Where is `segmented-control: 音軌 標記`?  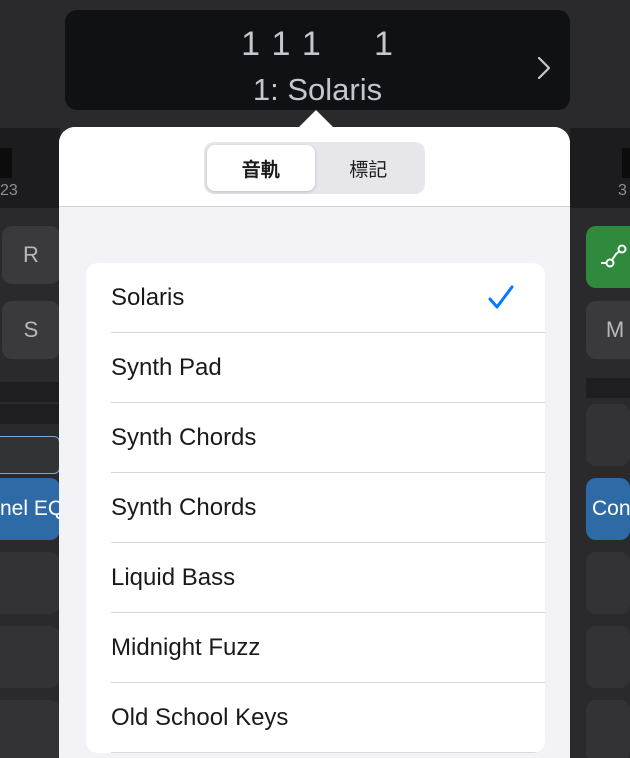 segmented-control: 音軌 標記 is located at coordinates (314, 168).